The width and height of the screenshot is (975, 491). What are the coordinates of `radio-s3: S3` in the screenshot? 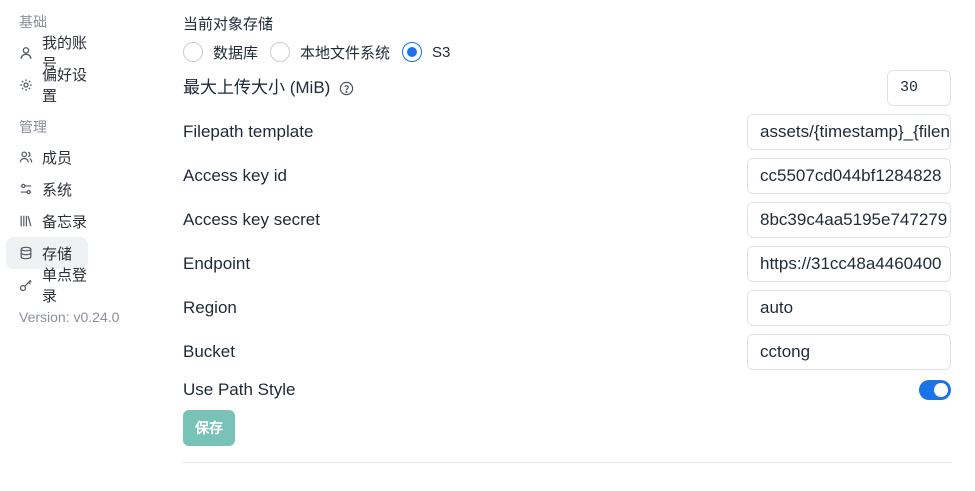 It's located at (426, 52).